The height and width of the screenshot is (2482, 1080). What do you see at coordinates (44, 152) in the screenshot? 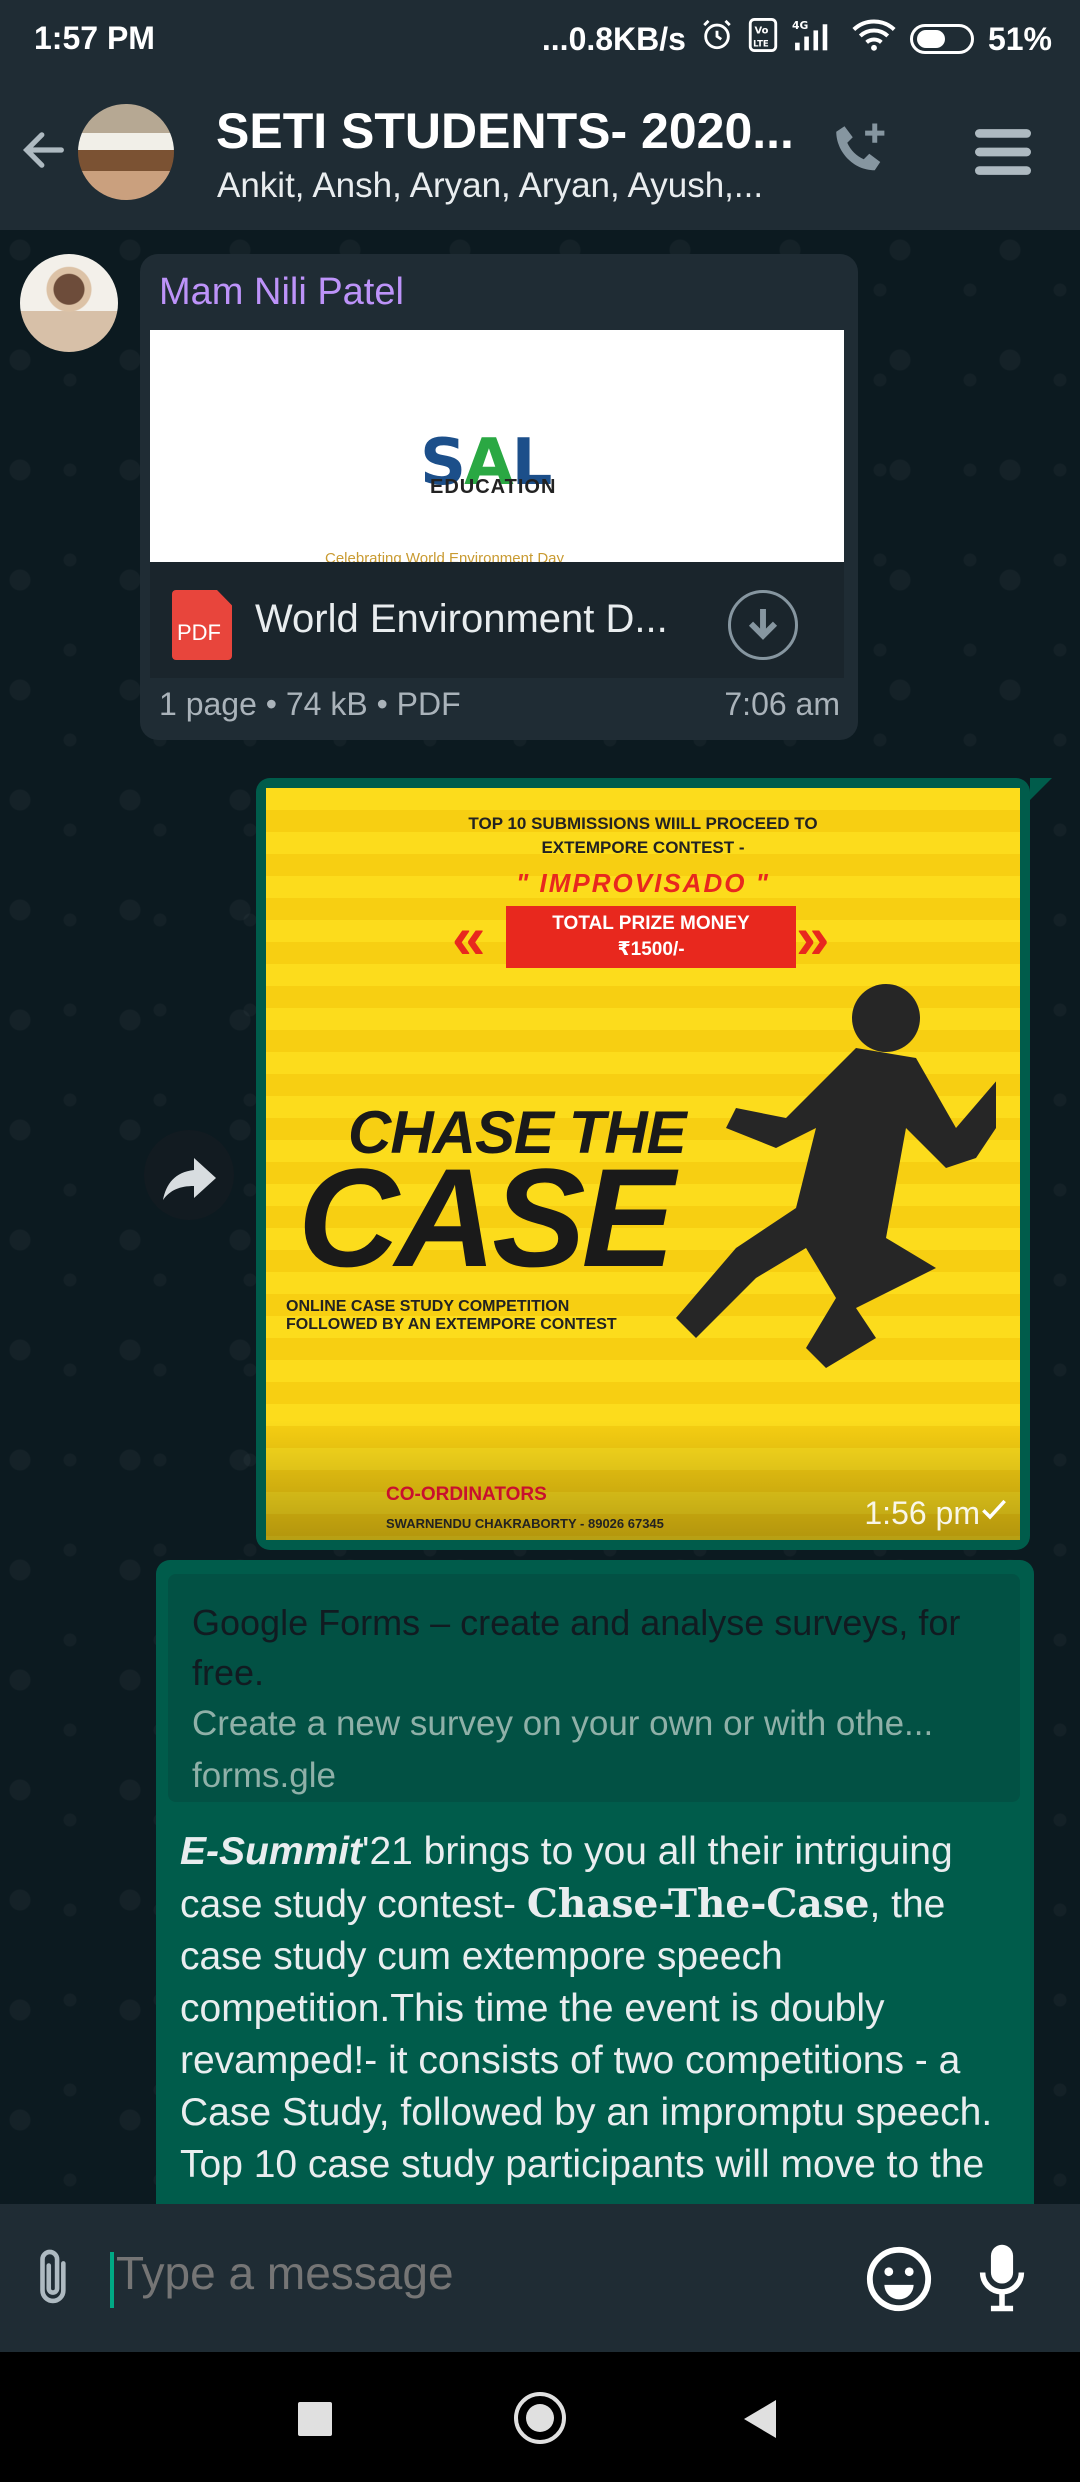
I see `arrow-left-icon` at bounding box center [44, 152].